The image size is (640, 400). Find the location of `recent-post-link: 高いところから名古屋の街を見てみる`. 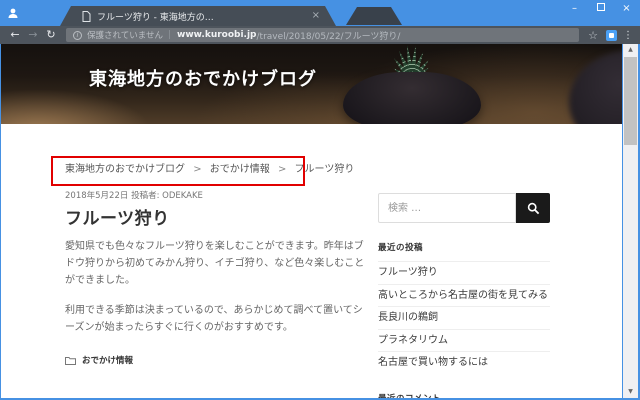

recent-post-link: 高いところから名古屋の街を見てみる is located at coordinates (464, 295).